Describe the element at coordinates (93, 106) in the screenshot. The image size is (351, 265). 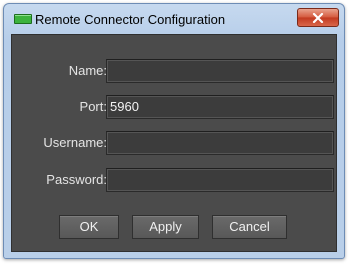
I see `port-label: Port:` at that location.